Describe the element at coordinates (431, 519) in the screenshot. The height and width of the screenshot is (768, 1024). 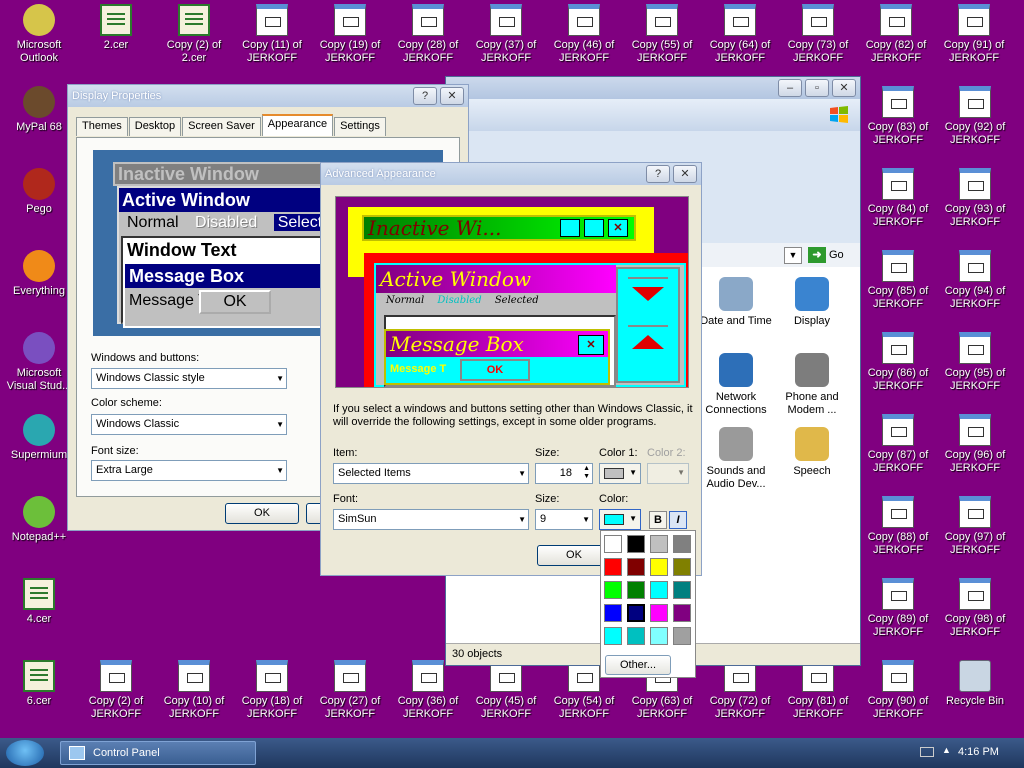
I see `font-select: SimSun ▼` at that location.